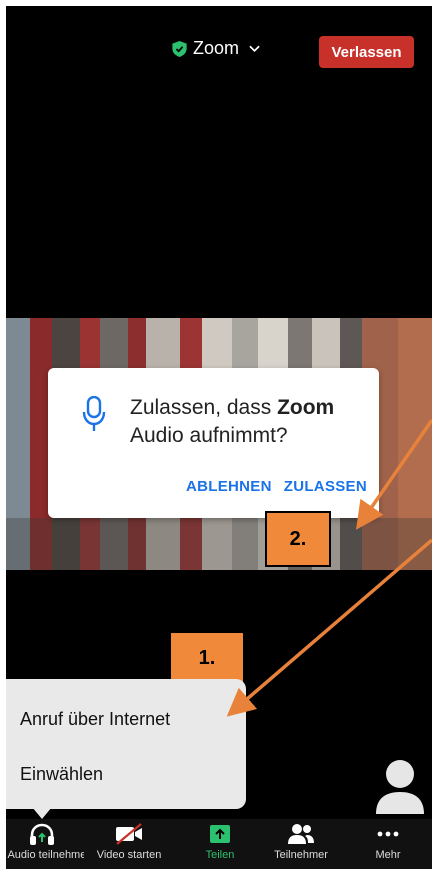 The image size is (432, 869). I want to click on start-video-button: Video starten, so click(129, 840).